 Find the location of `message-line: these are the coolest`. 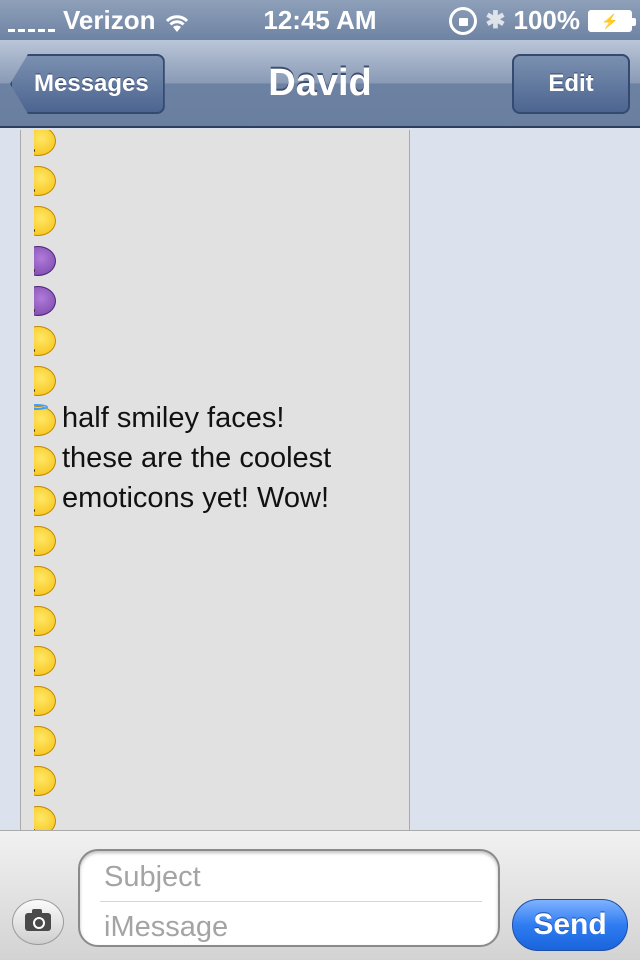

message-line: these are the coolest is located at coordinates (197, 458).